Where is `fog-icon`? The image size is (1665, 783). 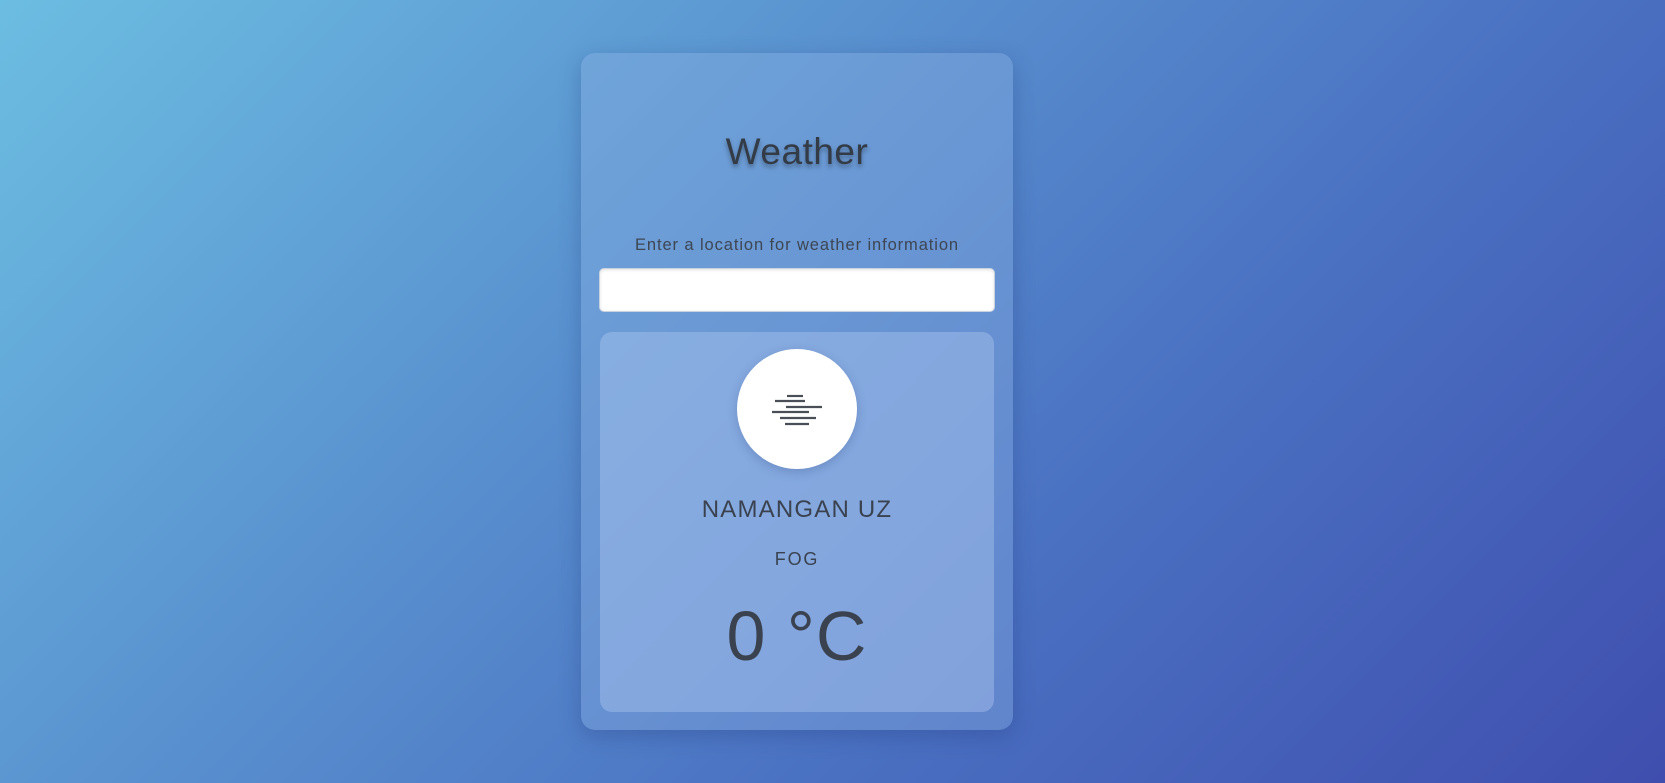 fog-icon is located at coordinates (797, 410).